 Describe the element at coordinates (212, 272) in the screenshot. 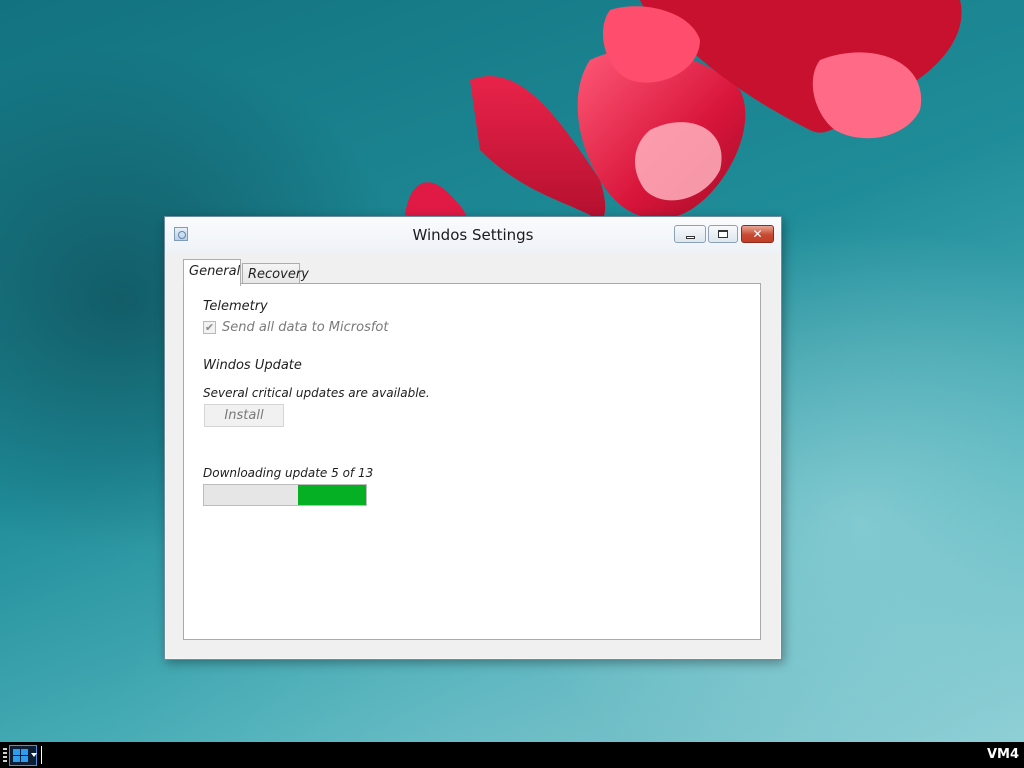

I see `tab-general: General` at that location.